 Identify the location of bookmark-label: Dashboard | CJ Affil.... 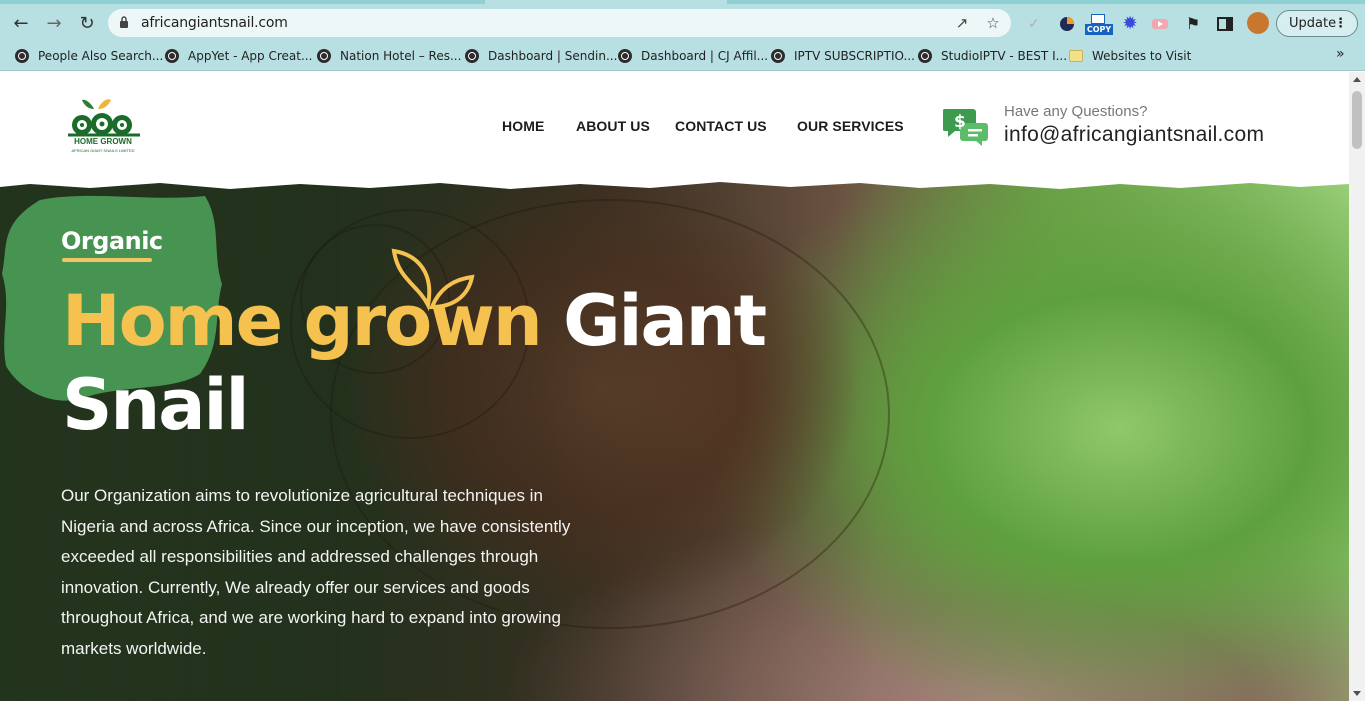
(705, 56).